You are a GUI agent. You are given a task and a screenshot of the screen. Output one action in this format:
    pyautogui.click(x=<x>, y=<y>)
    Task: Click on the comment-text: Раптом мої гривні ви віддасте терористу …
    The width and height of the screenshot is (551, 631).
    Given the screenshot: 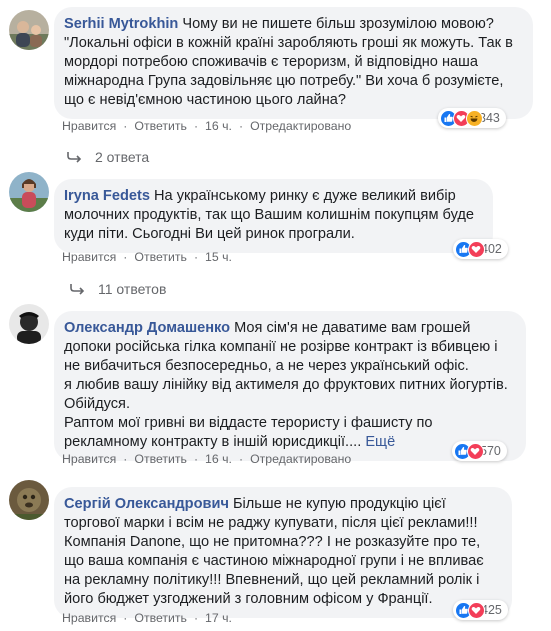 What is the action you would take?
    pyautogui.click(x=289, y=433)
    